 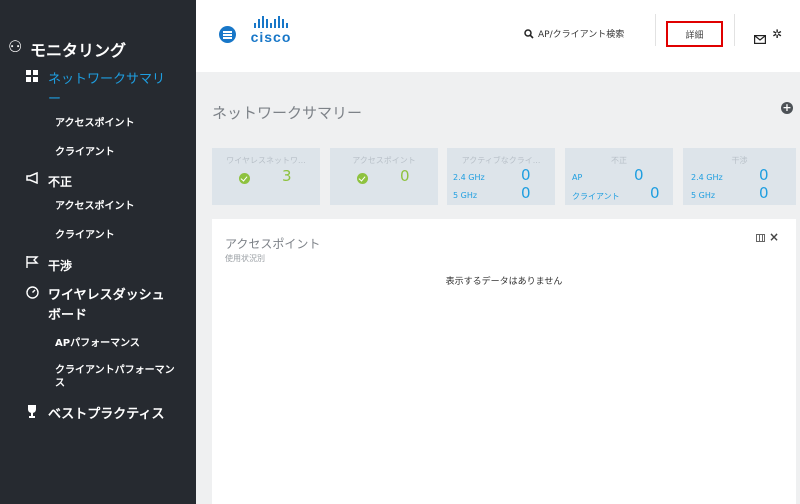 What do you see at coordinates (273, 244) in the screenshot?
I see `panel-title: アクセスポイント` at bounding box center [273, 244].